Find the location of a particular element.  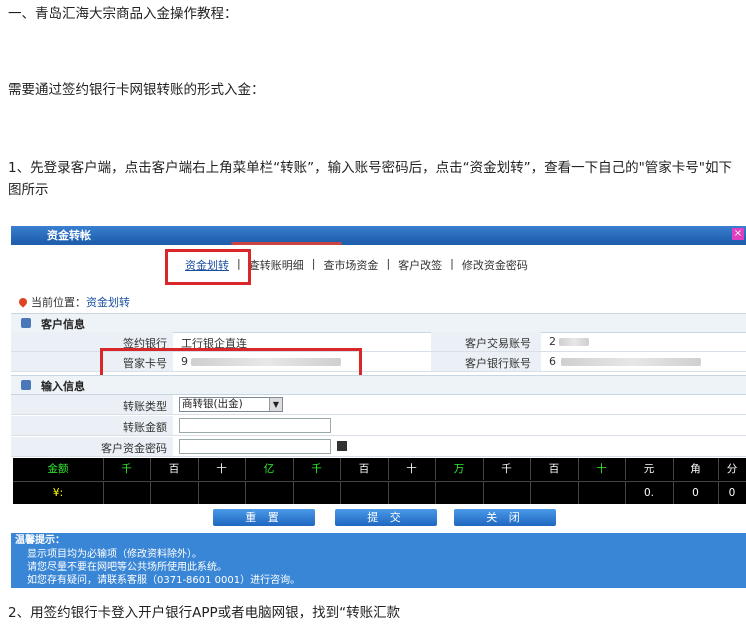

tab-transfer-detail: 查转账明细 is located at coordinates (276, 265).